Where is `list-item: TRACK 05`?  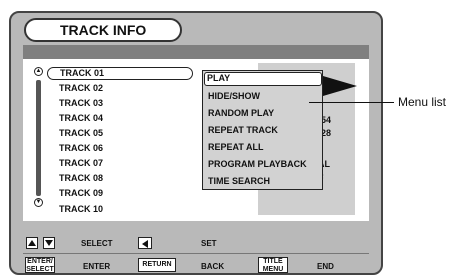 list-item: TRACK 05 is located at coordinates (75, 133).